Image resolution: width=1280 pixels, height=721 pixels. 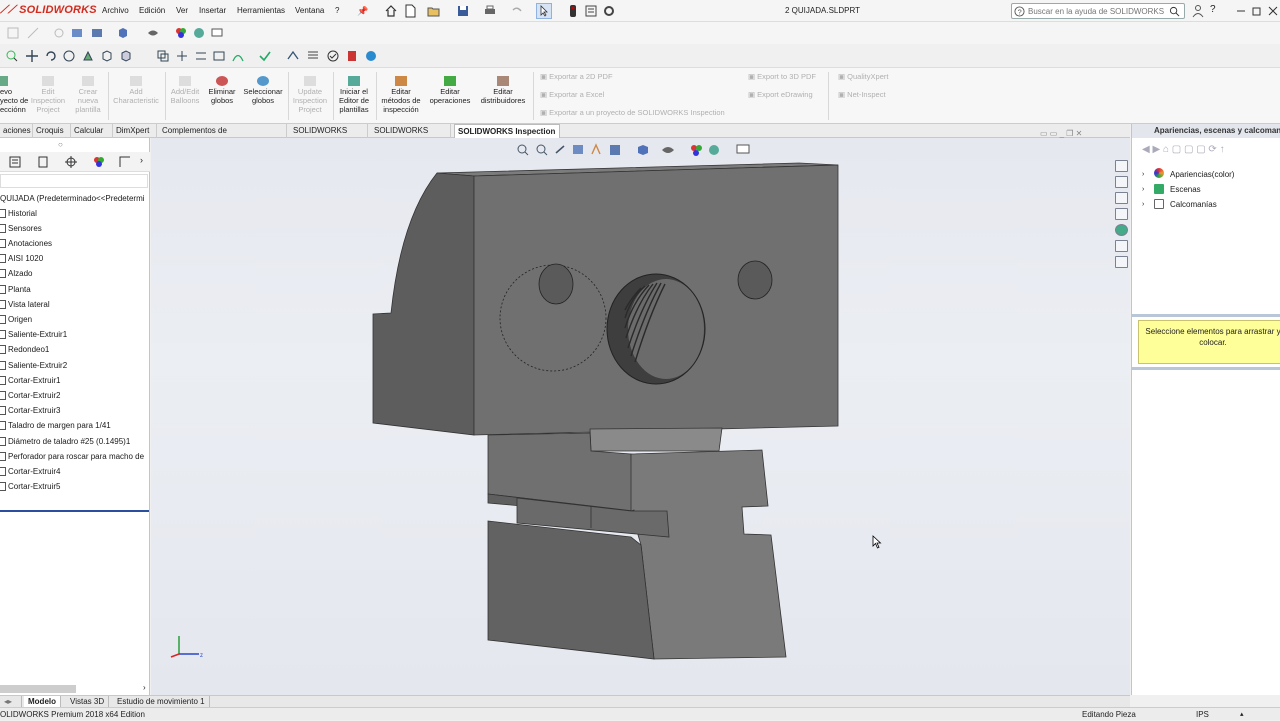 I want to click on export-edrawing-link: ▣ Export eDrawing, so click(x=780, y=94).